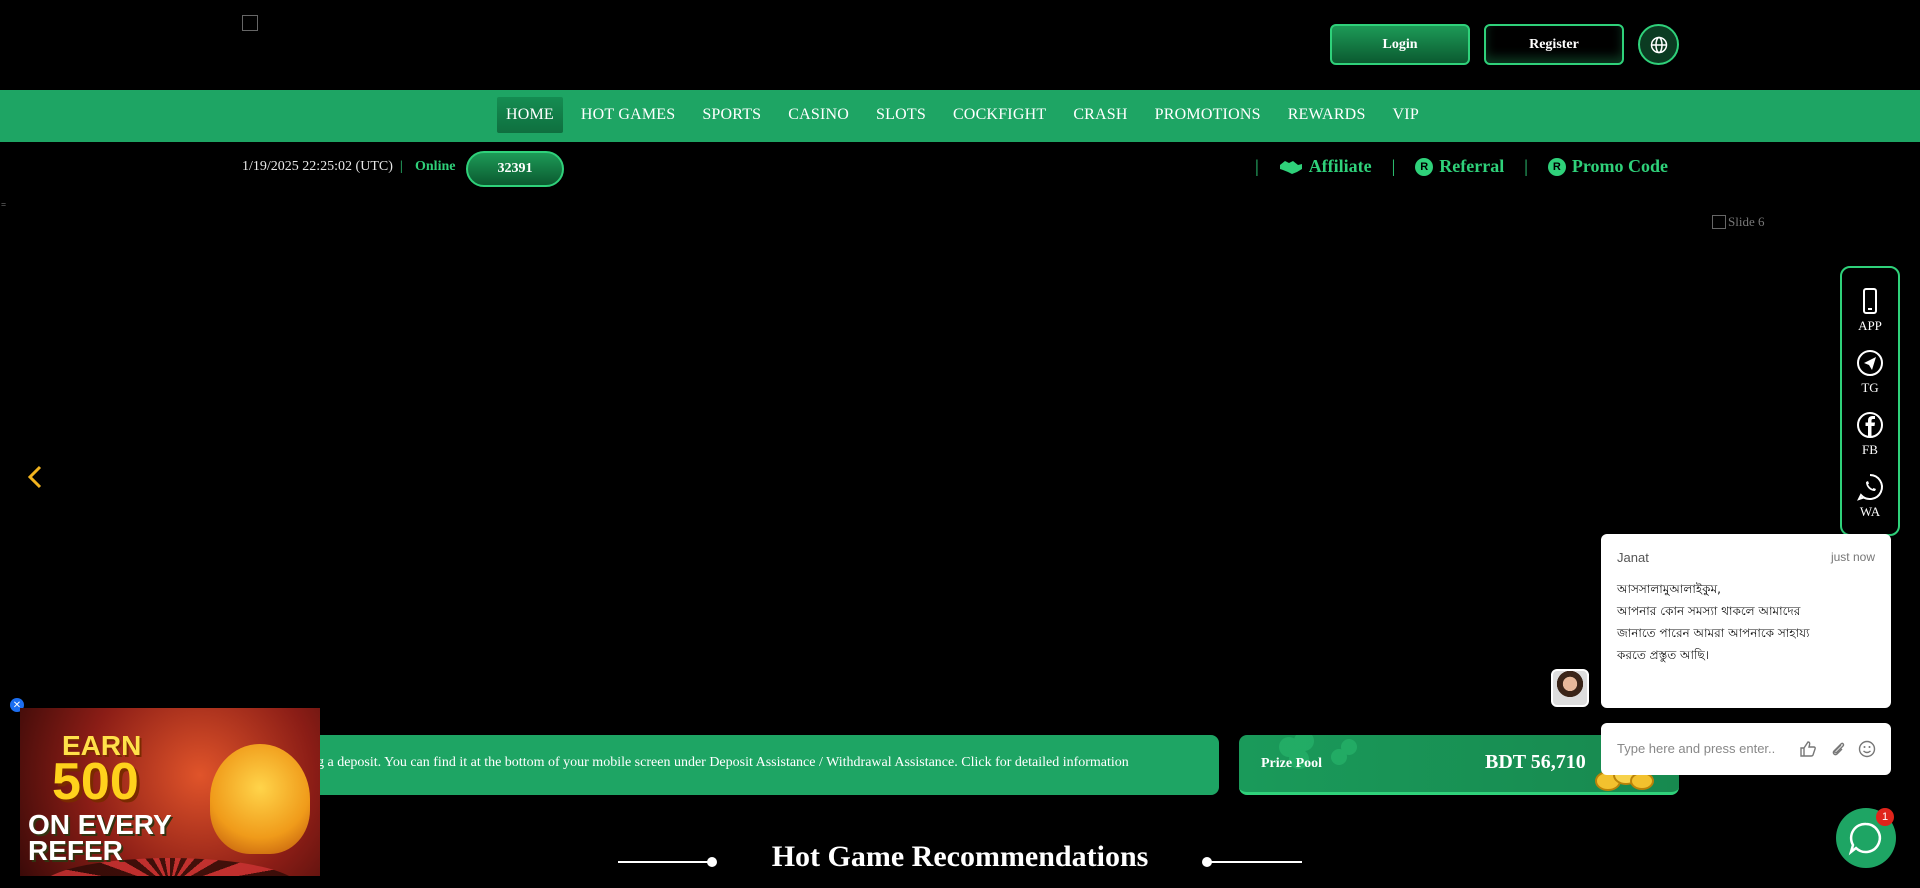 The height and width of the screenshot is (888, 1920). Describe the element at coordinates (1327, 115) in the screenshot. I see `nav-rewards: REWARDS` at that location.